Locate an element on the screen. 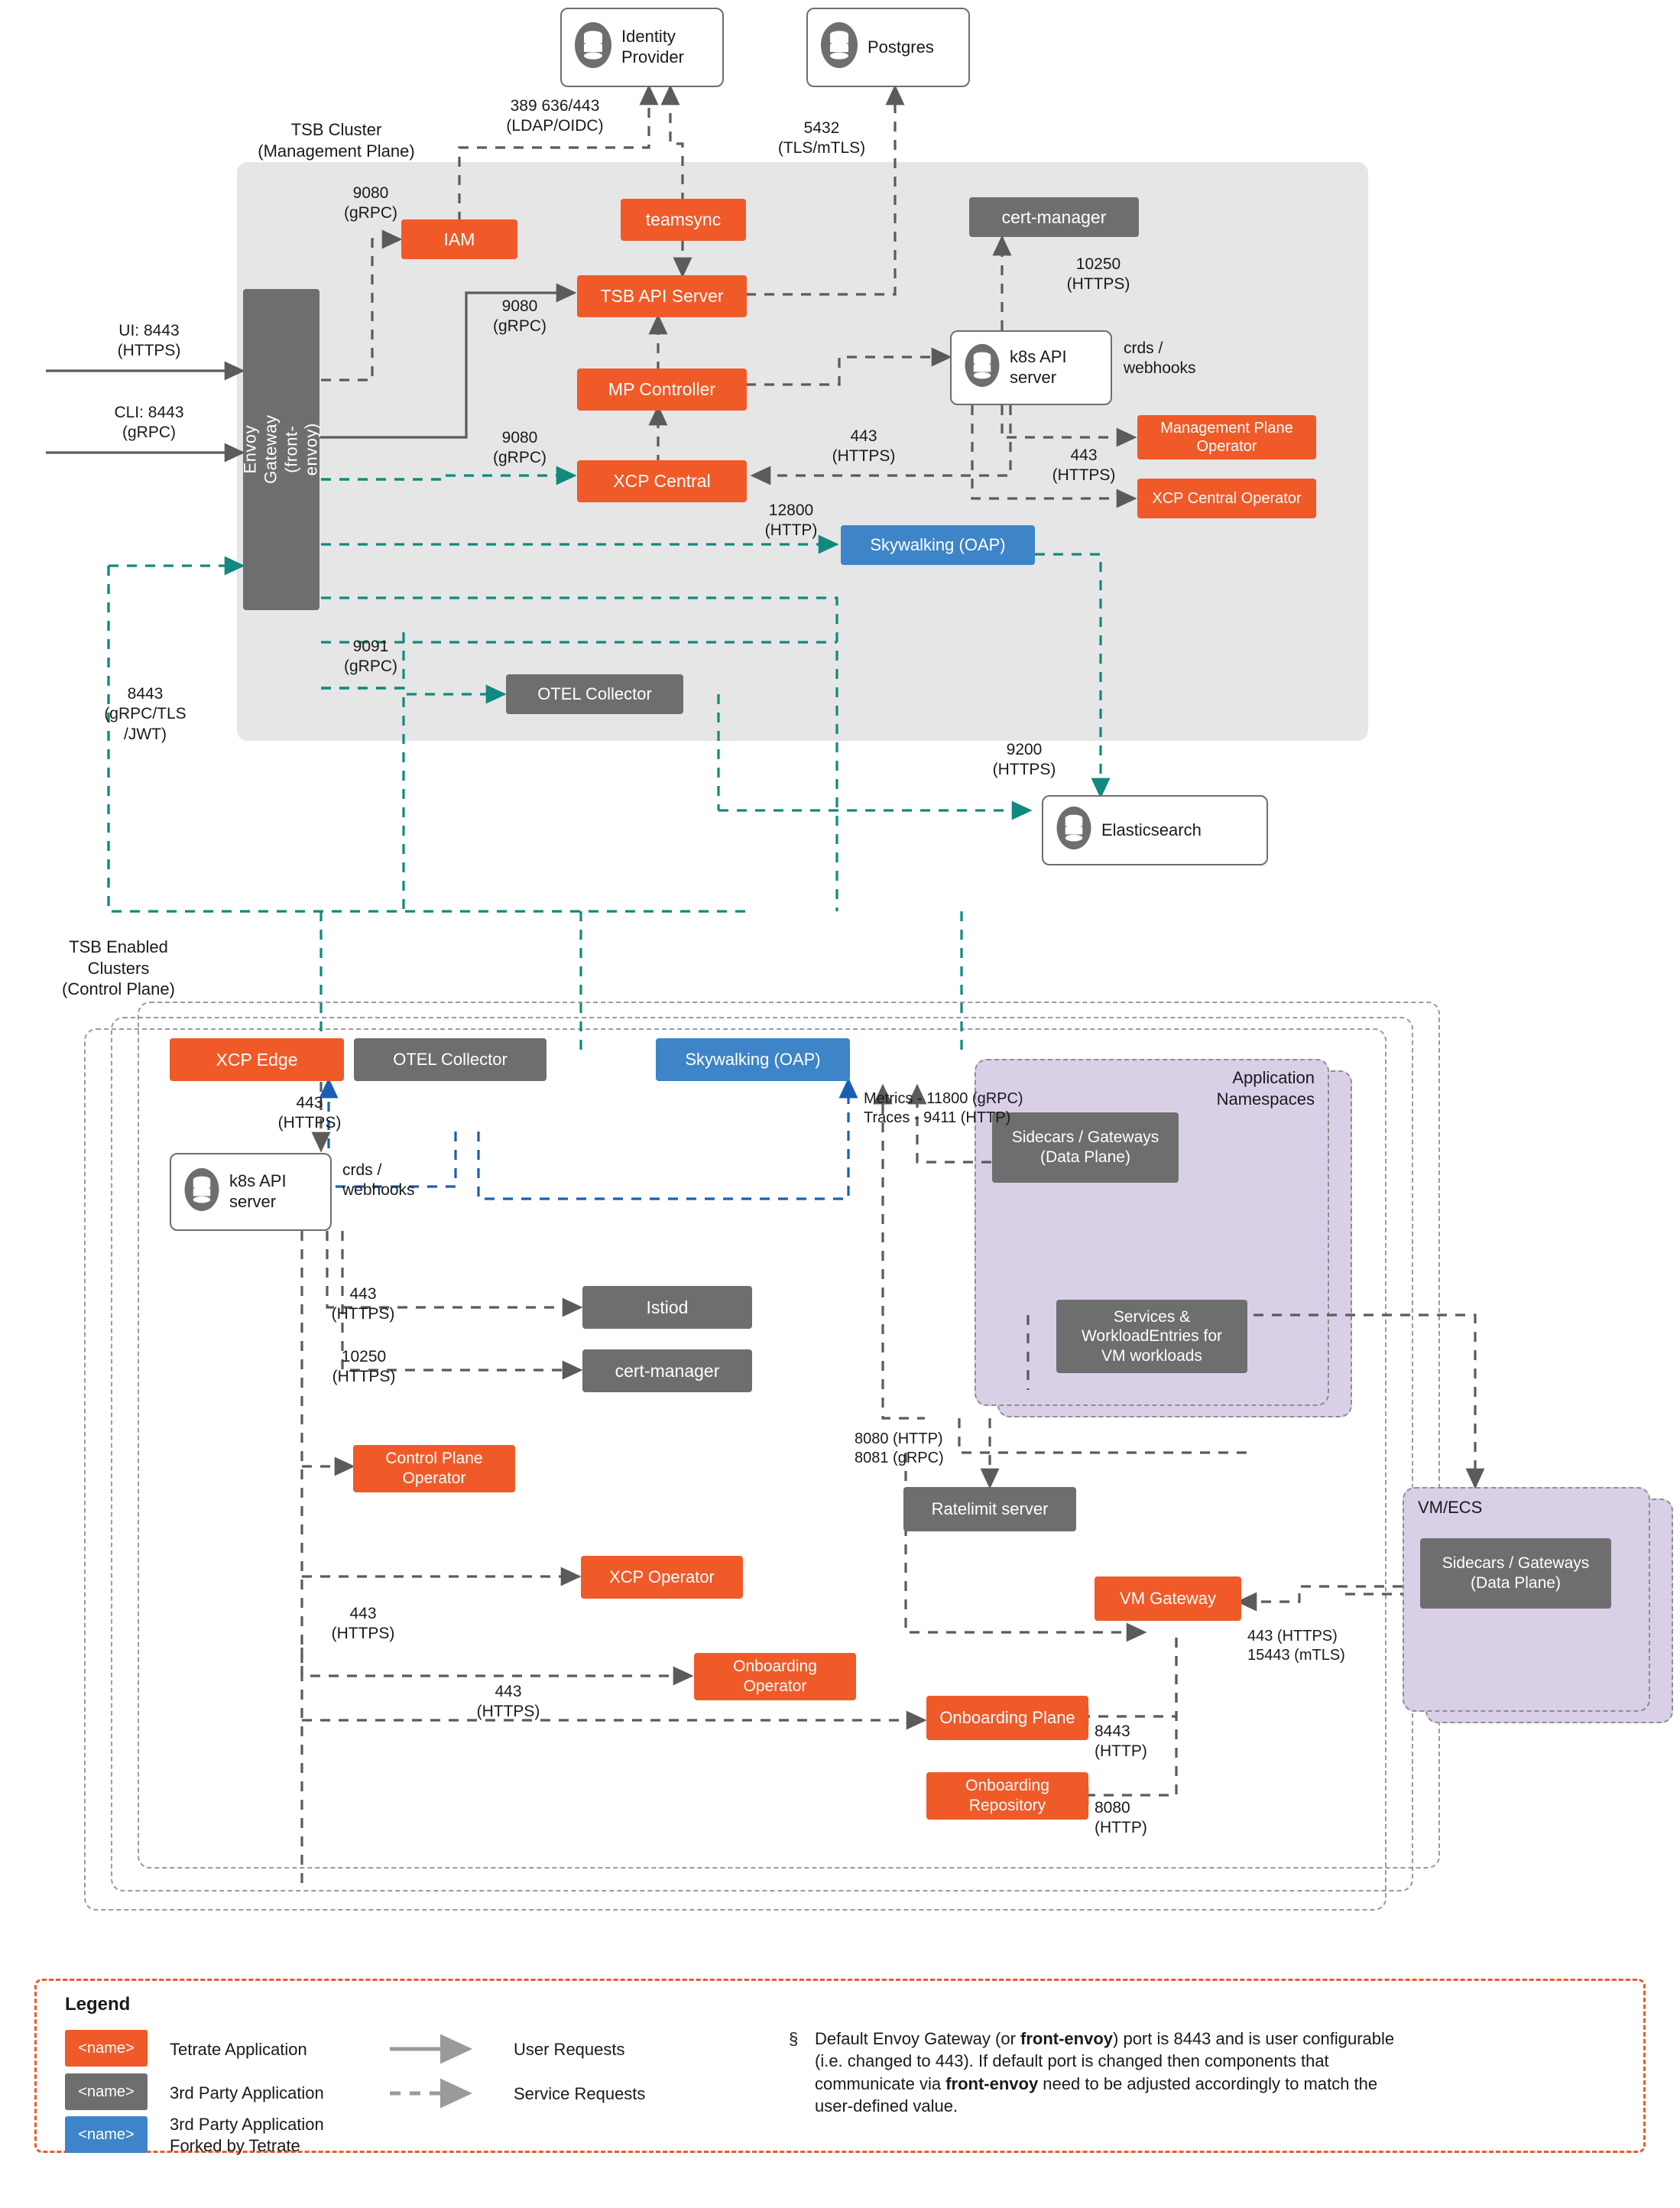 The width and height of the screenshot is (1680, 2208). port-xcpcentral-443: 443 (HTTPS) is located at coordinates (864, 446).